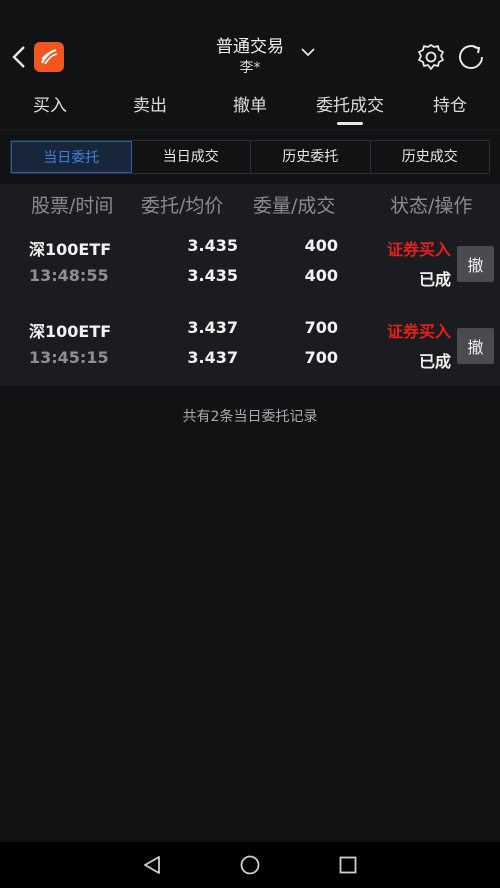  Describe the element at coordinates (348, 865) in the screenshot. I see `nav-recents-icon` at that location.